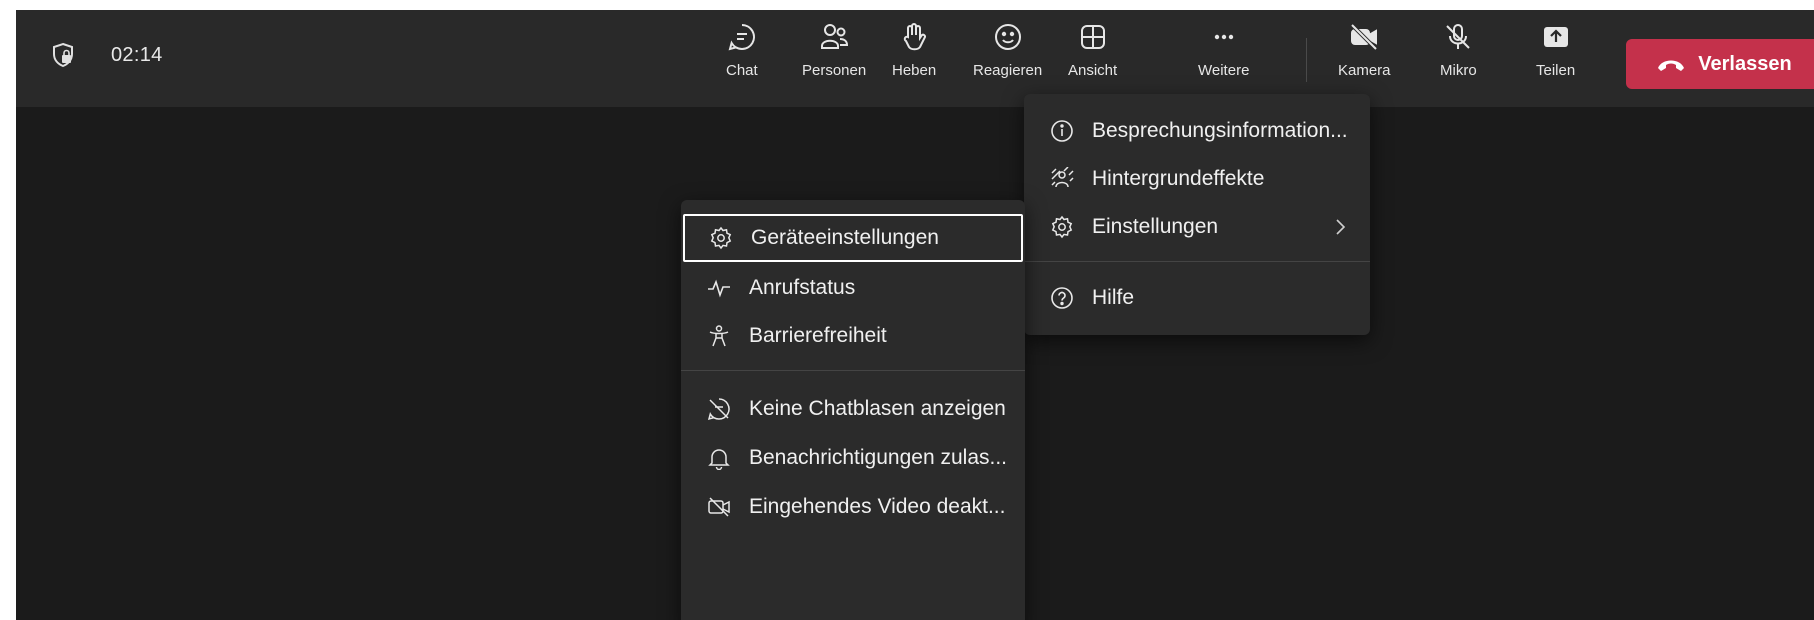 The height and width of the screenshot is (620, 1814). I want to click on menu-item-device-settings: Geräteeinstellungen, so click(853, 238).